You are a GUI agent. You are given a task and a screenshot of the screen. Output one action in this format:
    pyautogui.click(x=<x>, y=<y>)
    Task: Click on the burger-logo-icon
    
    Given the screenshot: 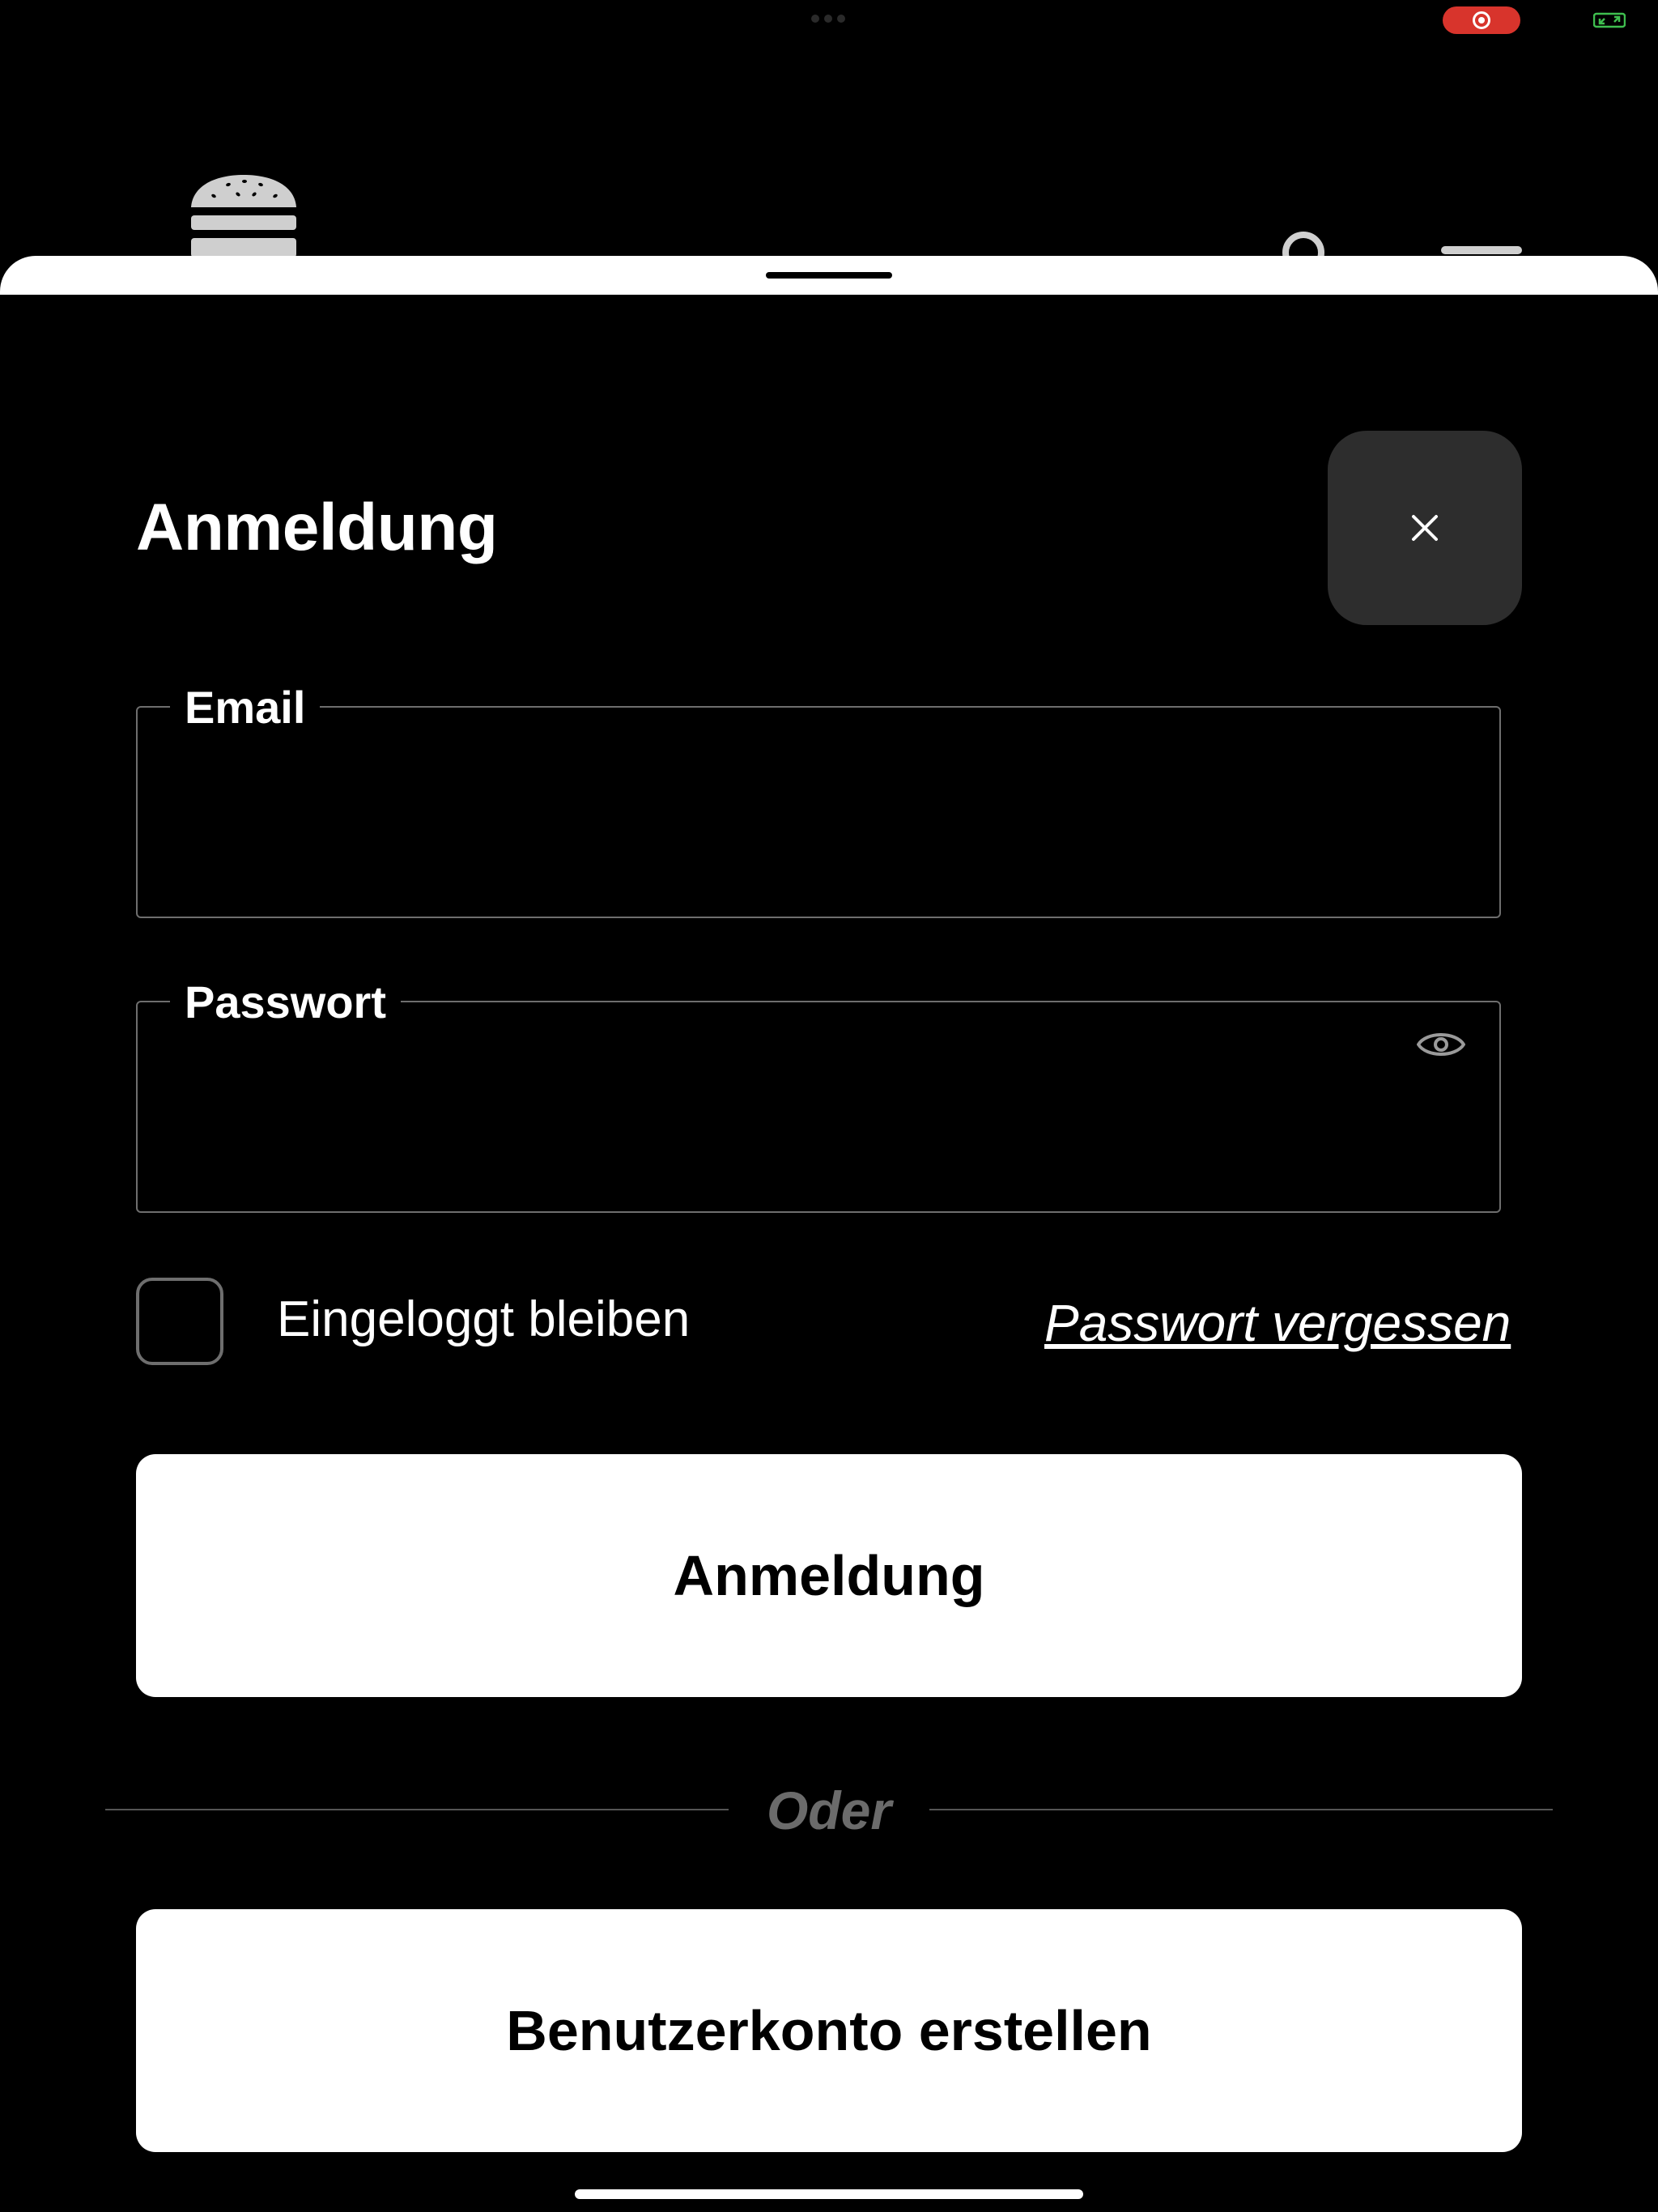 What is the action you would take?
    pyautogui.click(x=243, y=216)
    